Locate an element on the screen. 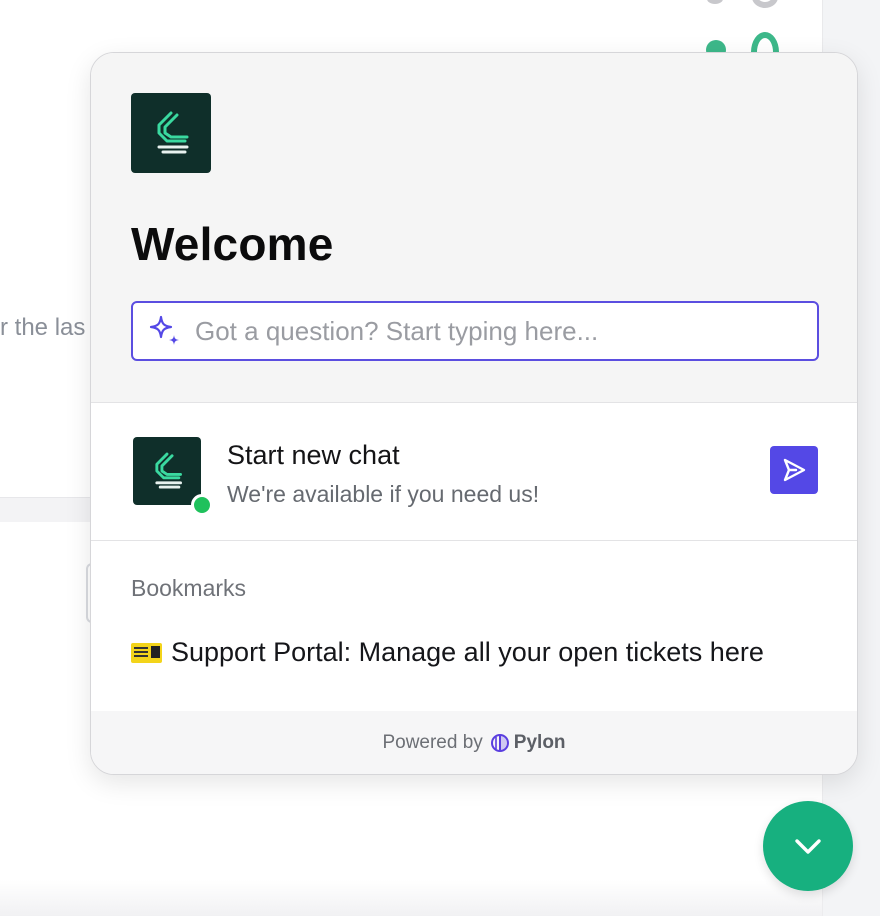  welcome-title: Welcome is located at coordinates (232, 244).